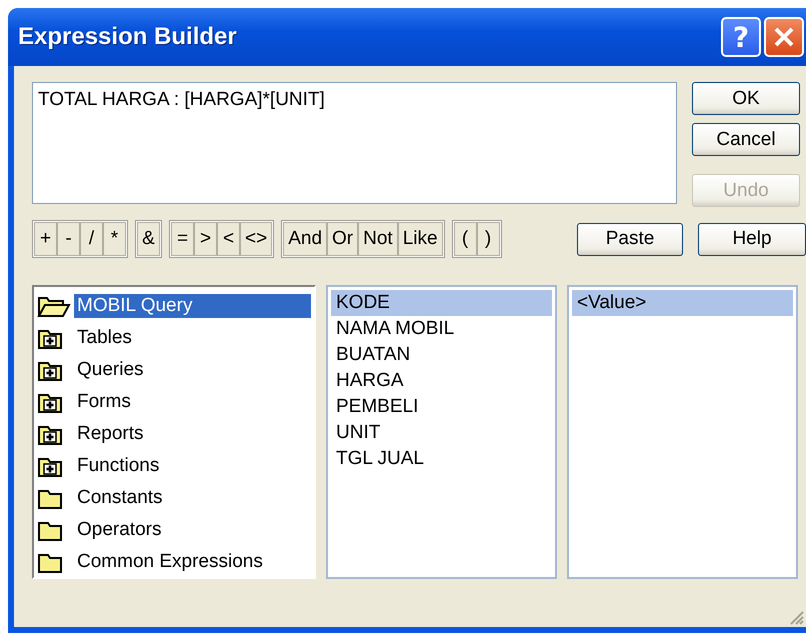 This screenshot has height=637, width=806. I want to click on close-button, so click(784, 37).